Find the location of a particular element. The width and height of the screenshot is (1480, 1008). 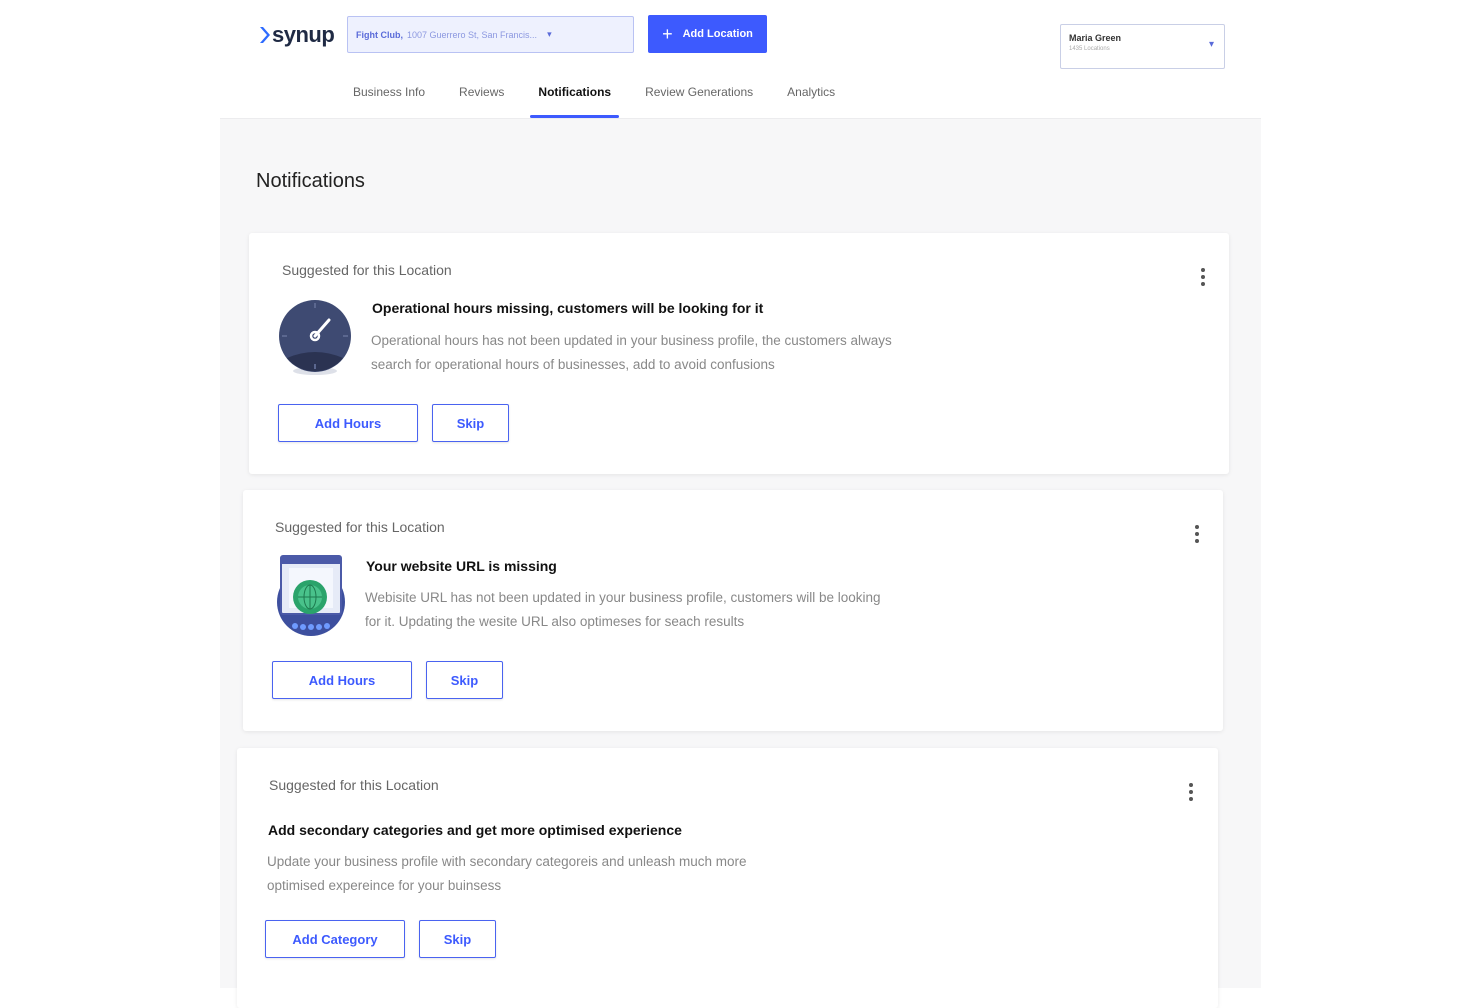

clock-icon is located at coordinates (315, 338).